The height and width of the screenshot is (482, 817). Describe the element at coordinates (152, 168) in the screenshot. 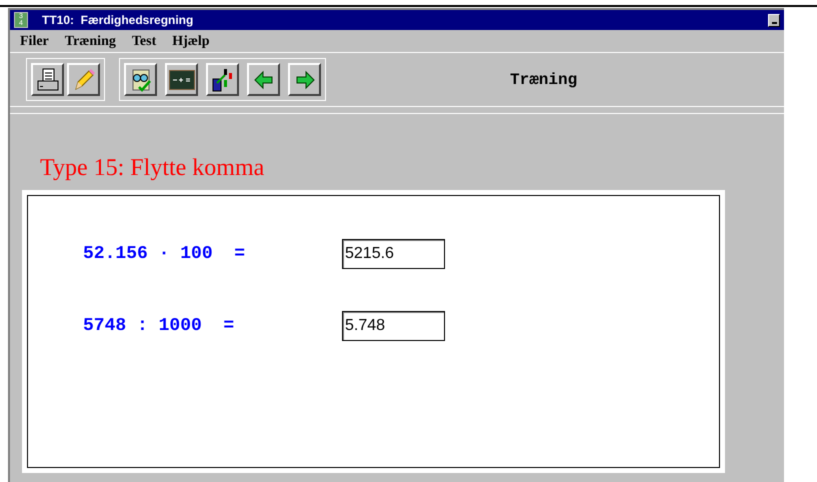

I see `exercise-title: Type 15: Flytte komma` at that location.